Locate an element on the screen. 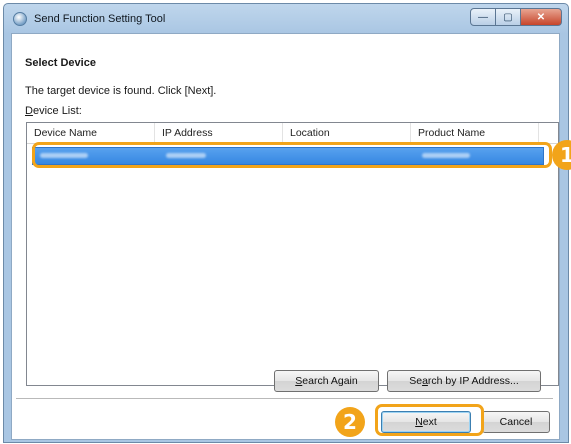 This screenshot has width=571, height=444. device-list-label-text: evice List: is located at coordinates (57, 111).